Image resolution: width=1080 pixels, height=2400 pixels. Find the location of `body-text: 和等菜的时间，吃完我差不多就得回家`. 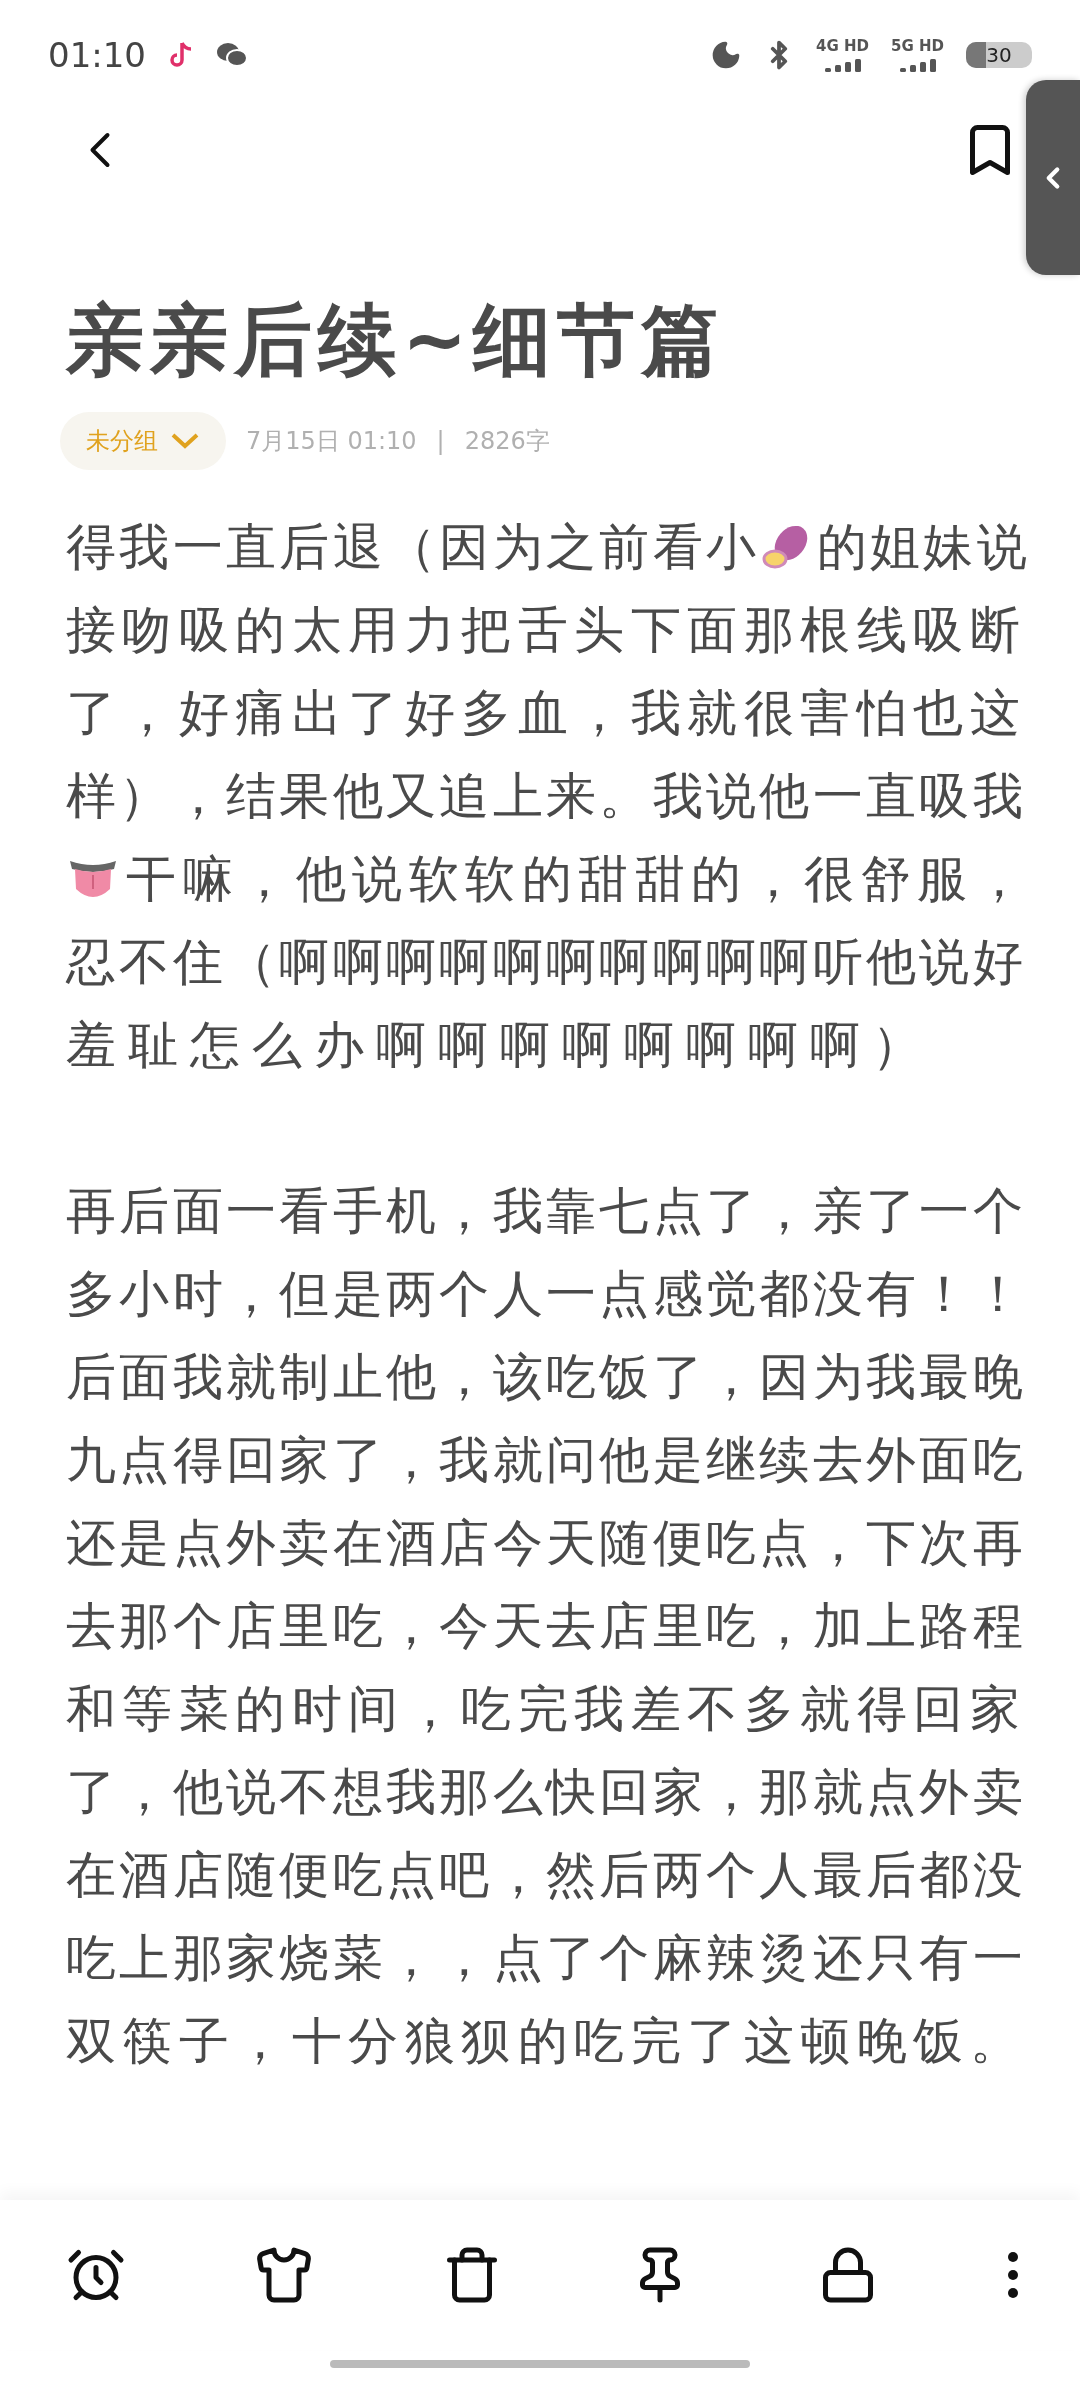

body-text: 和等菜的时间，吃完我差不多就得回家 is located at coordinates (546, 1709).